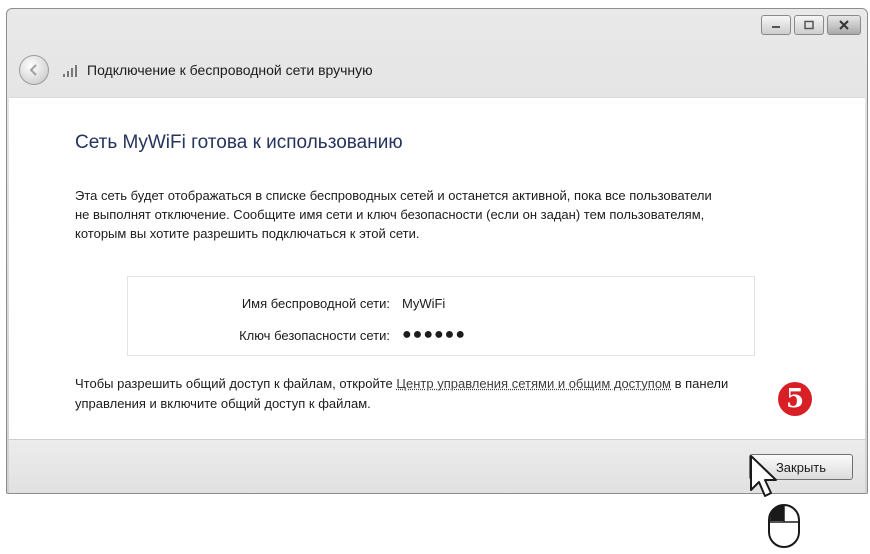  Describe the element at coordinates (315, 303) in the screenshot. I see `network-name-label: Имя беспроводной сети:` at that location.